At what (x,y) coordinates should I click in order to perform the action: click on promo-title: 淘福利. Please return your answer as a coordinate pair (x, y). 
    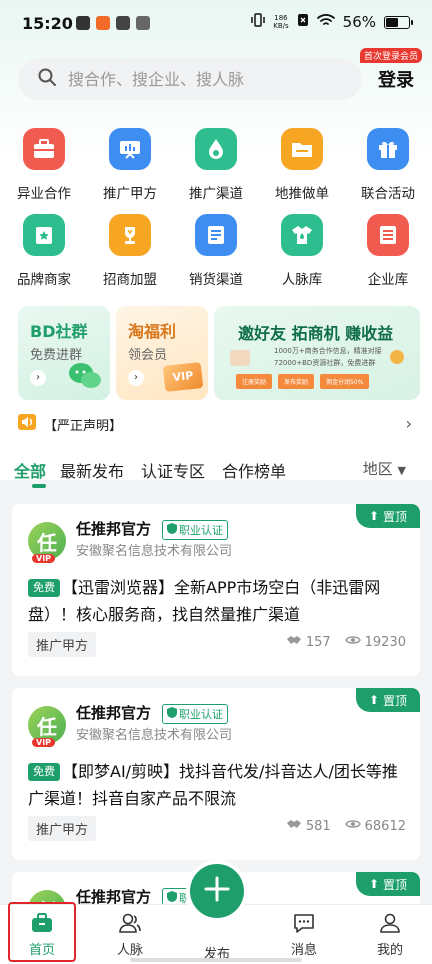
    Looking at the image, I should click on (152, 331).